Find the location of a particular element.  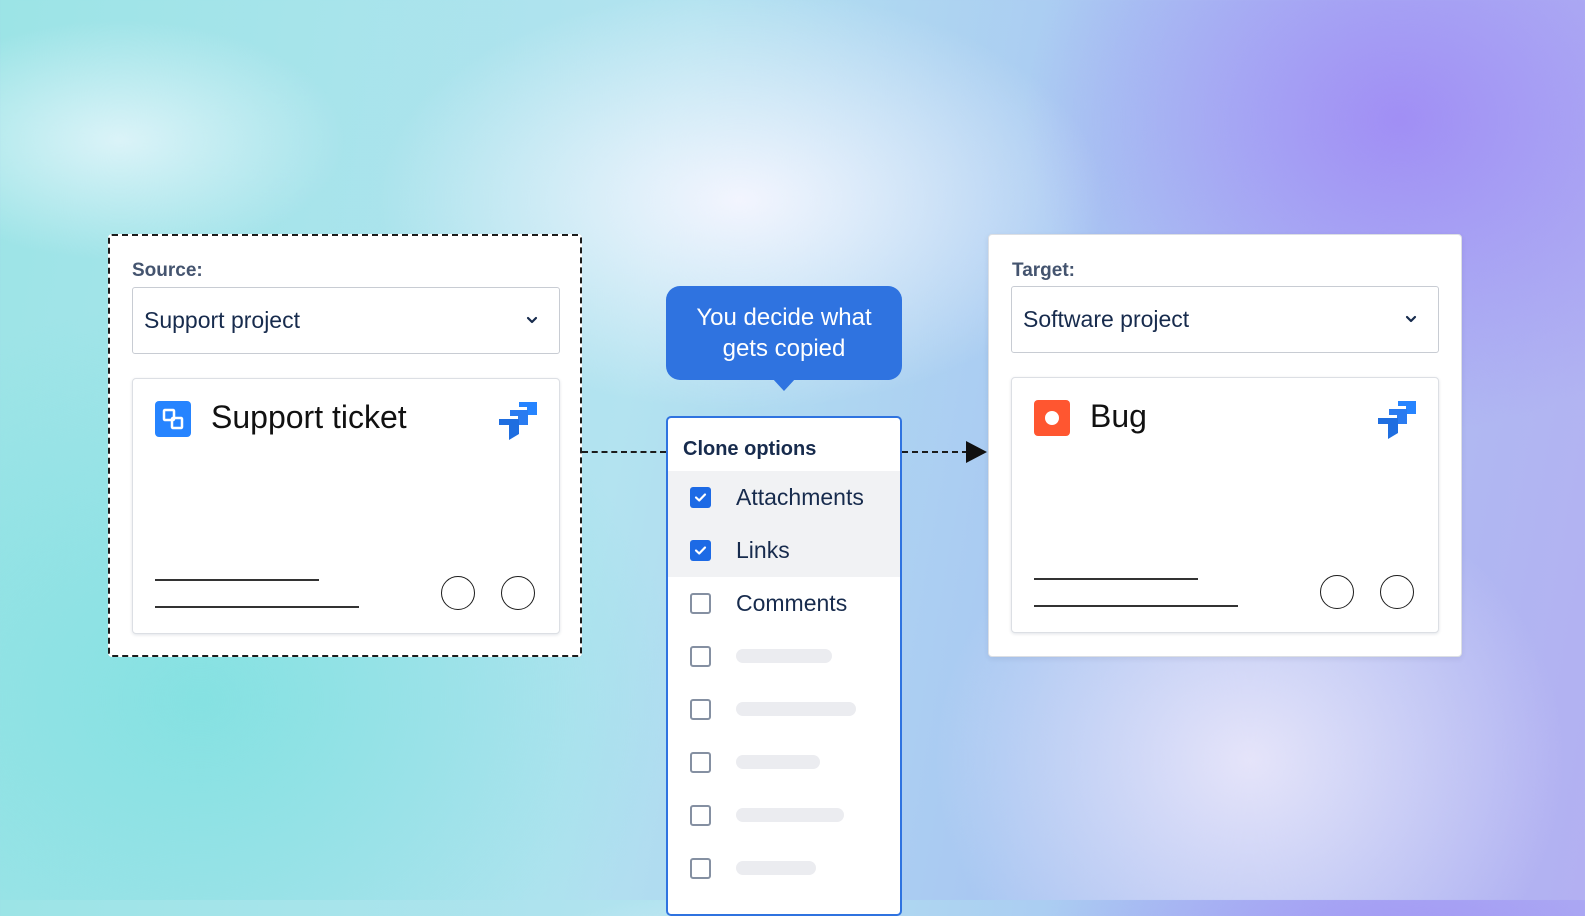

source-label: Source: is located at coordinates (167, 270).